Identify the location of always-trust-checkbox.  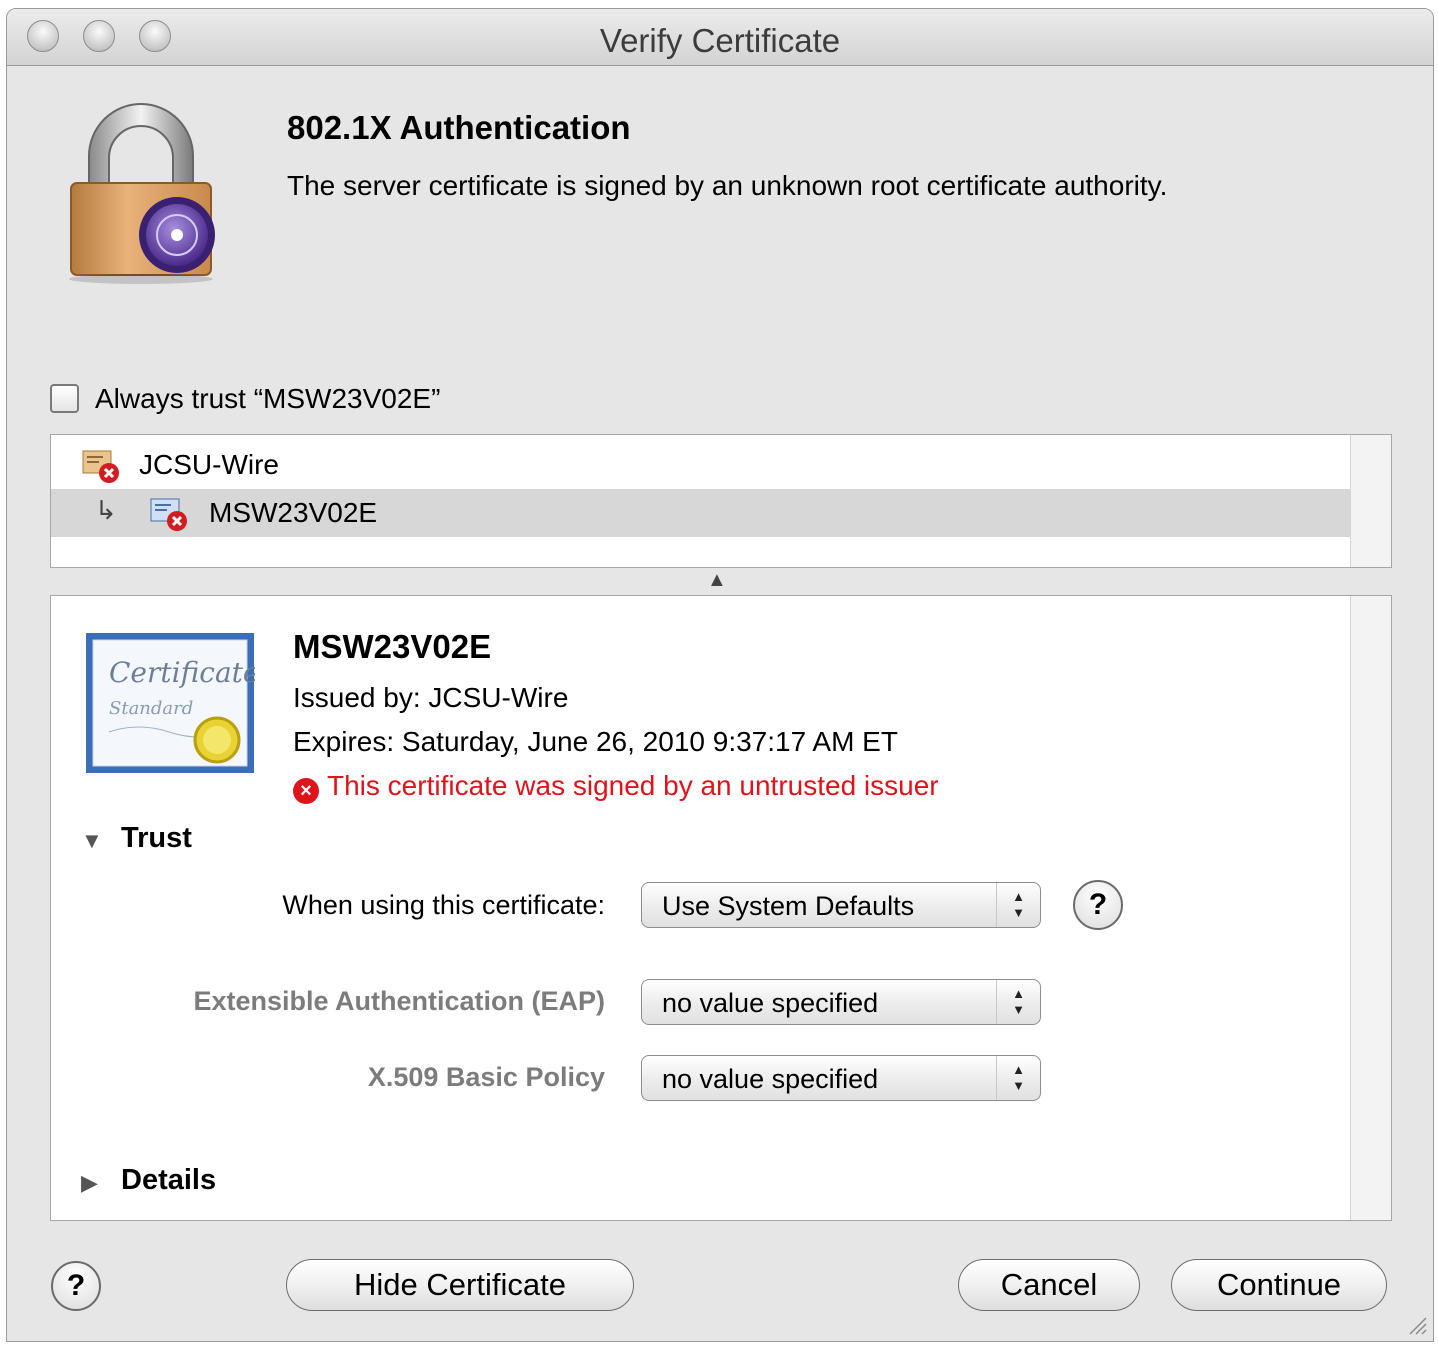
(64, 398).